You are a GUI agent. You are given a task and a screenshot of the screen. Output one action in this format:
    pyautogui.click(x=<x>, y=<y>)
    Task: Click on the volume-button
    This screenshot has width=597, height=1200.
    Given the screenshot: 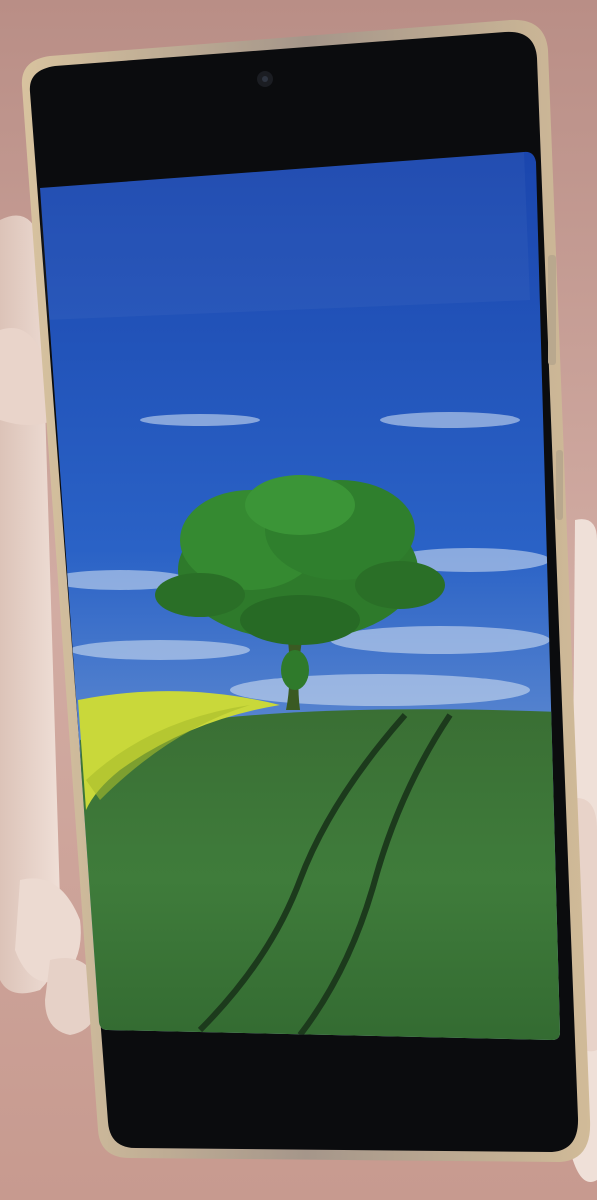 What is the action you would take?
    pyautogui.click(x=552, y=310)
    